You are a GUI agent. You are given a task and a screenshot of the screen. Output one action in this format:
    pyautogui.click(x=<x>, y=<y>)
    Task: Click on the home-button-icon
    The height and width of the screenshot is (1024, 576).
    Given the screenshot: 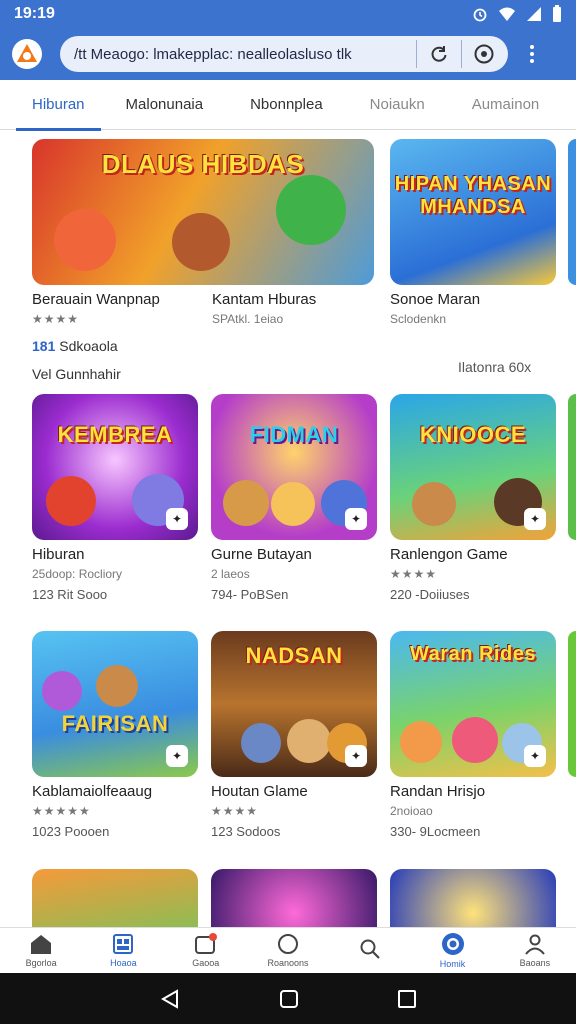 What is the action you would take?
    pyautogui.click(x=289, y=999)
    